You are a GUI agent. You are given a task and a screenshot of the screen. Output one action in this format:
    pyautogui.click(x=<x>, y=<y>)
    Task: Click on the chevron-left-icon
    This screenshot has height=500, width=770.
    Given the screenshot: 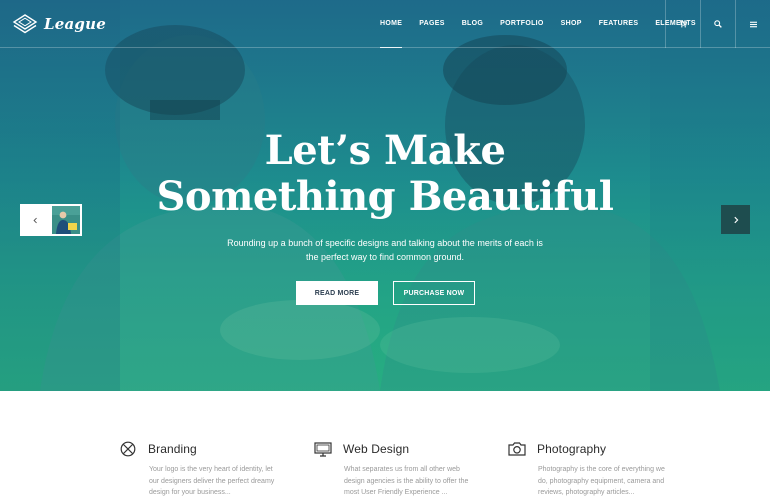 What is the action you would take?
    pyautogui.click(x=34, y=220)
    